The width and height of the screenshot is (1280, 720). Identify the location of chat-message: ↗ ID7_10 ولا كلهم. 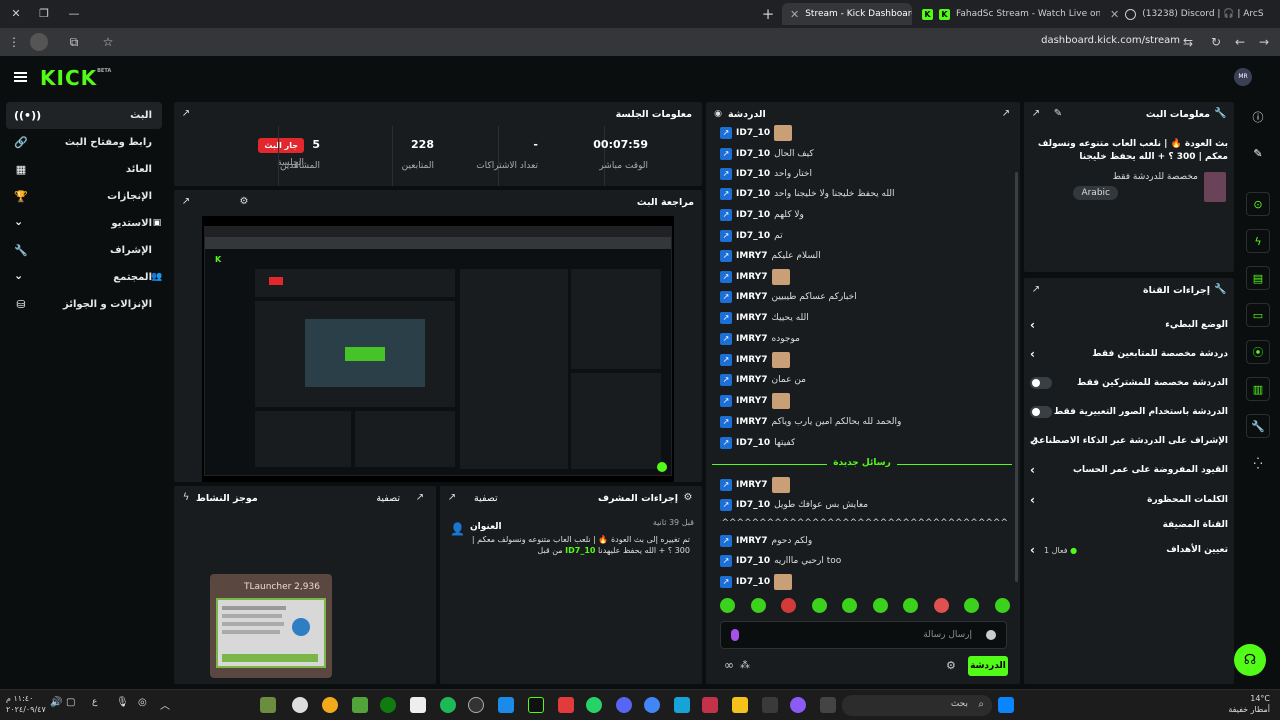
(864, 215).